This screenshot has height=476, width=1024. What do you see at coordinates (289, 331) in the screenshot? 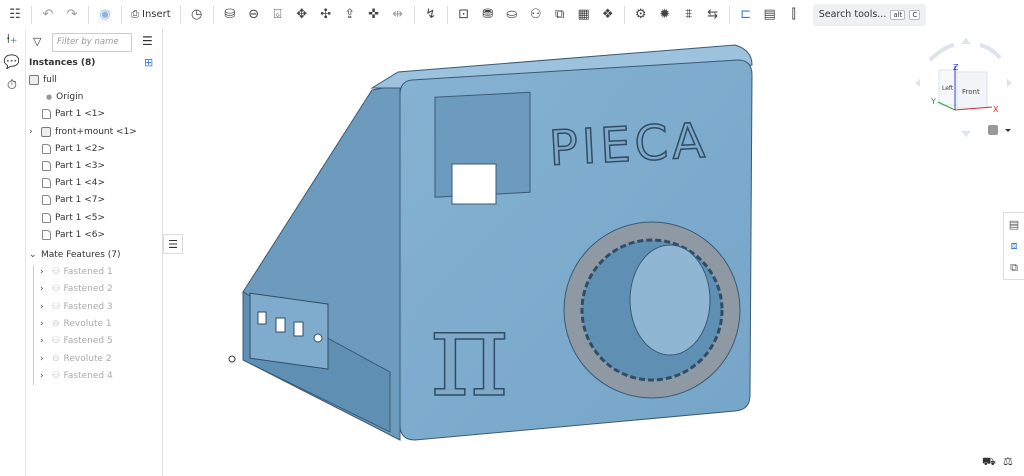
I see `model-port-panel` at bounding box center [289, 331].